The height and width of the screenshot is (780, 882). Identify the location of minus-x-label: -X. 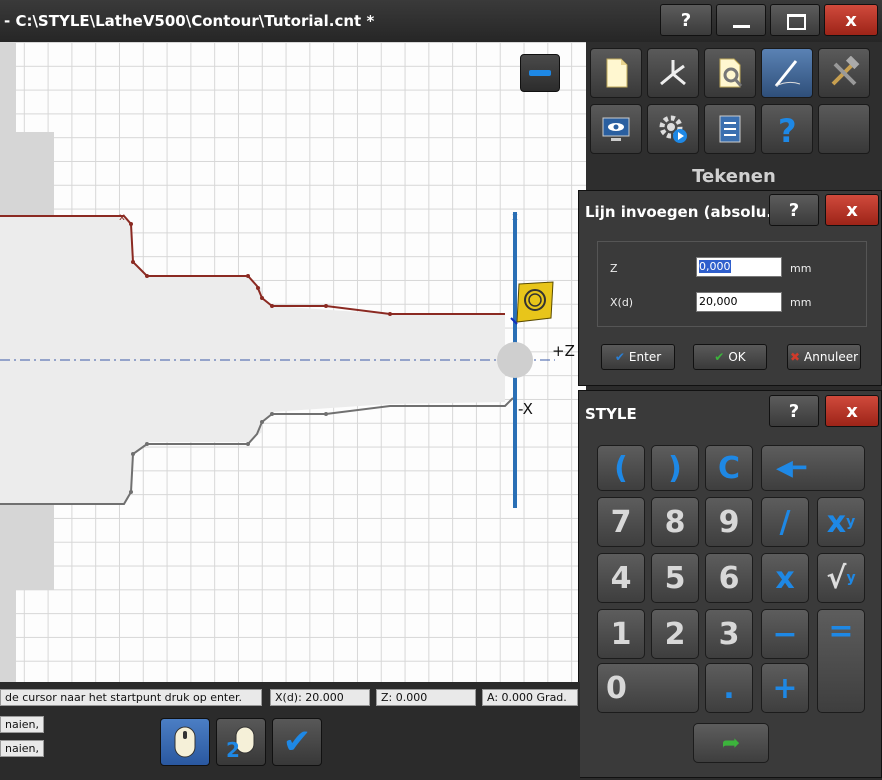
(525, 409).